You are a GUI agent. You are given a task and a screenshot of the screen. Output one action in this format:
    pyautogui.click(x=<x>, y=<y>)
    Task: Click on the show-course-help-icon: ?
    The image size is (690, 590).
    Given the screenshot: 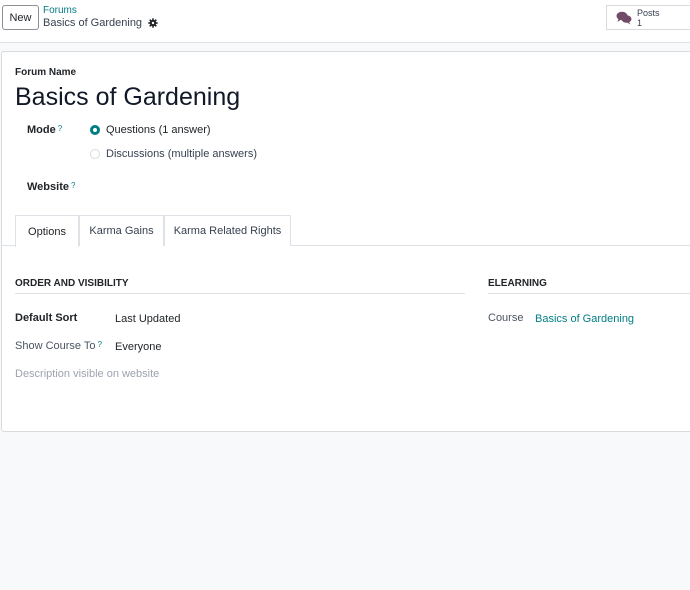 What is the action you would take?
    pyautogui.click(x=100, y=344)
    